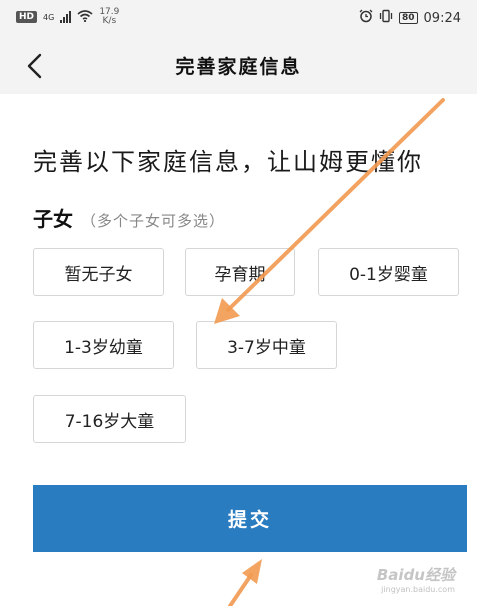 This screenshot has height=606, width=477. I want to click on section-title: 子女, so click(53, 219).